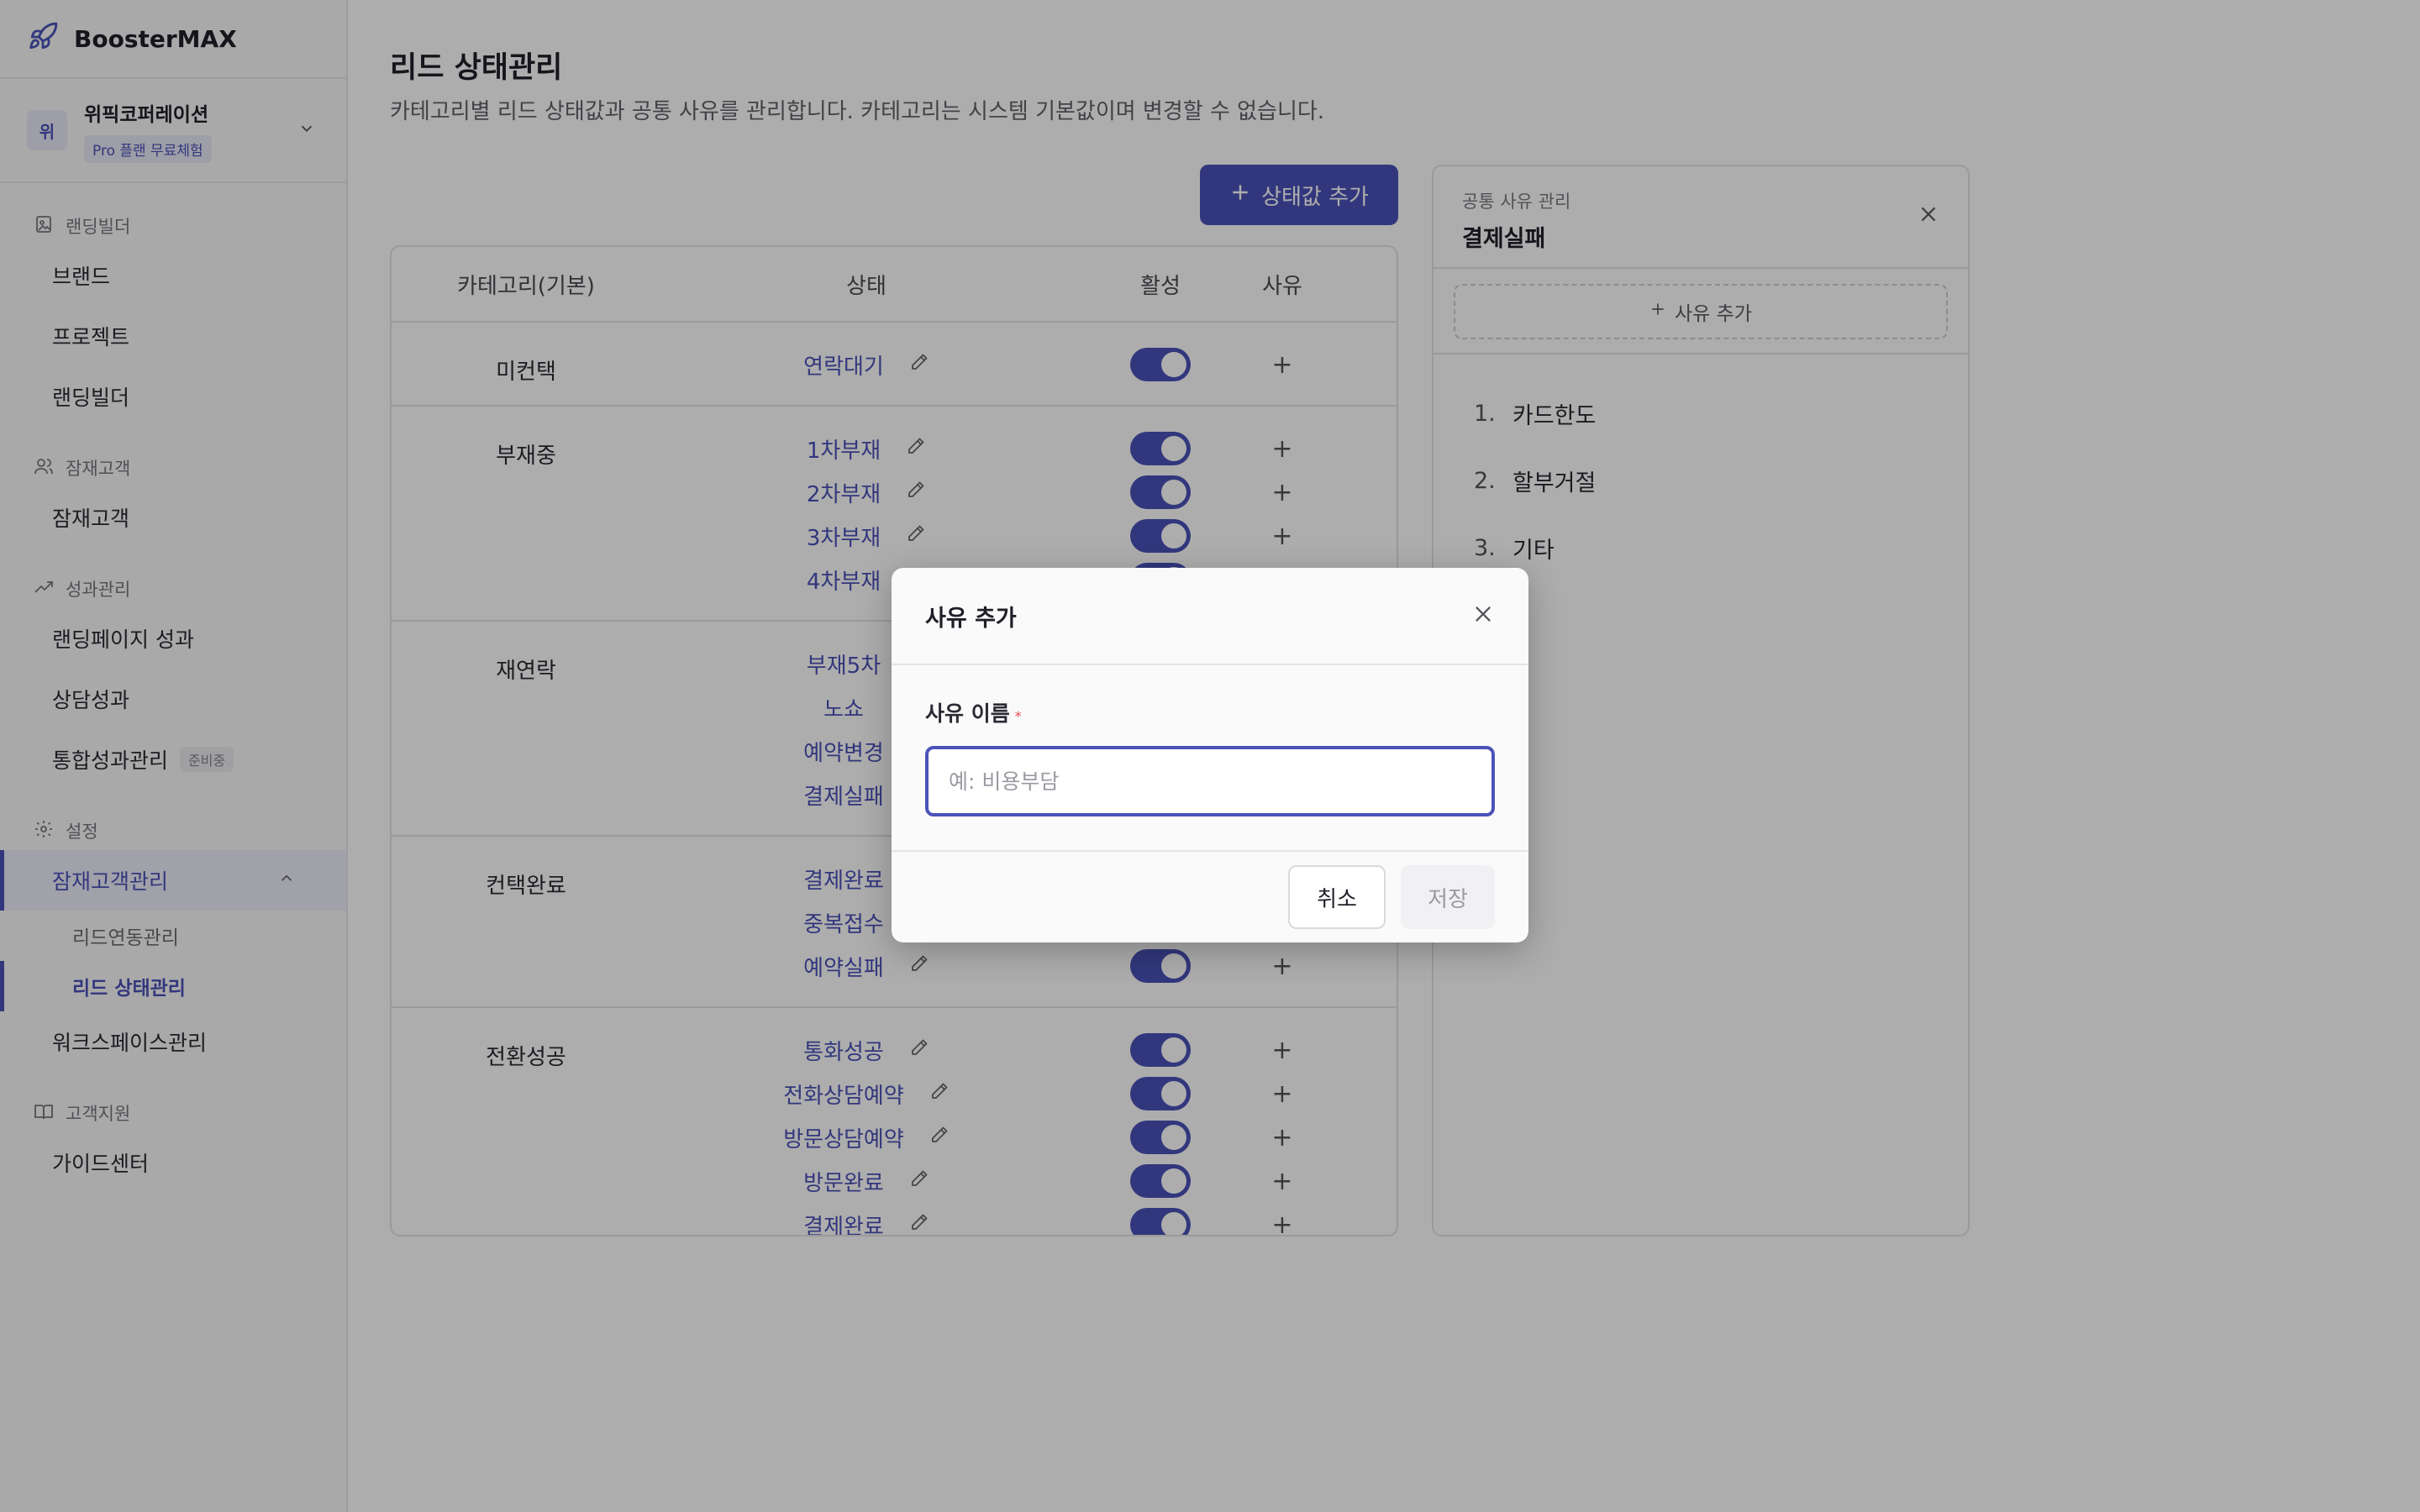  What do you see at coordinates (1448, 897) in the screenshot?
I see `save-button: 저장` at bounding box center [1448, 897].